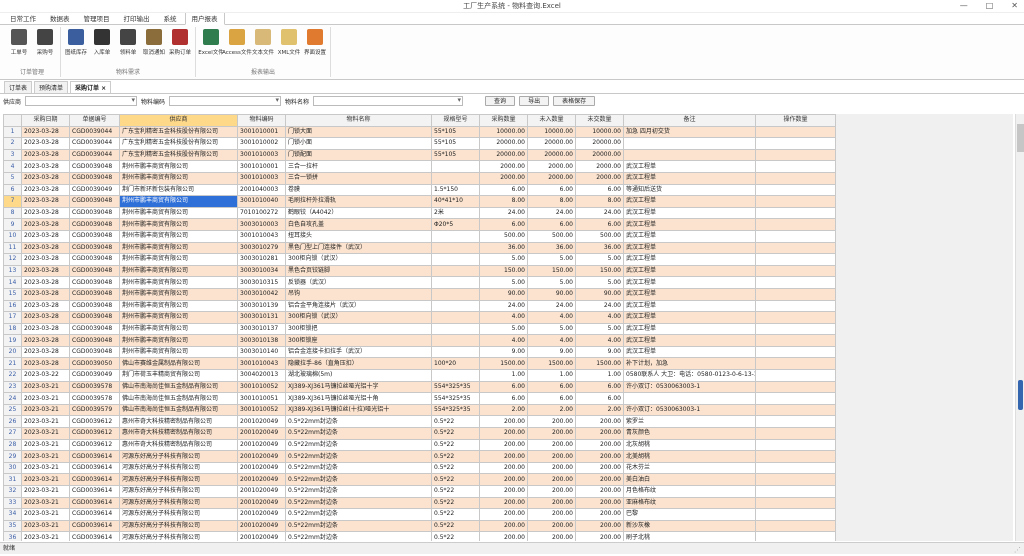 The height and width of the screenshot is (556, 1024). Describe the element at coordinates (599, 166) in the screenshot. I see `table-cell: 2000.00` at that location.